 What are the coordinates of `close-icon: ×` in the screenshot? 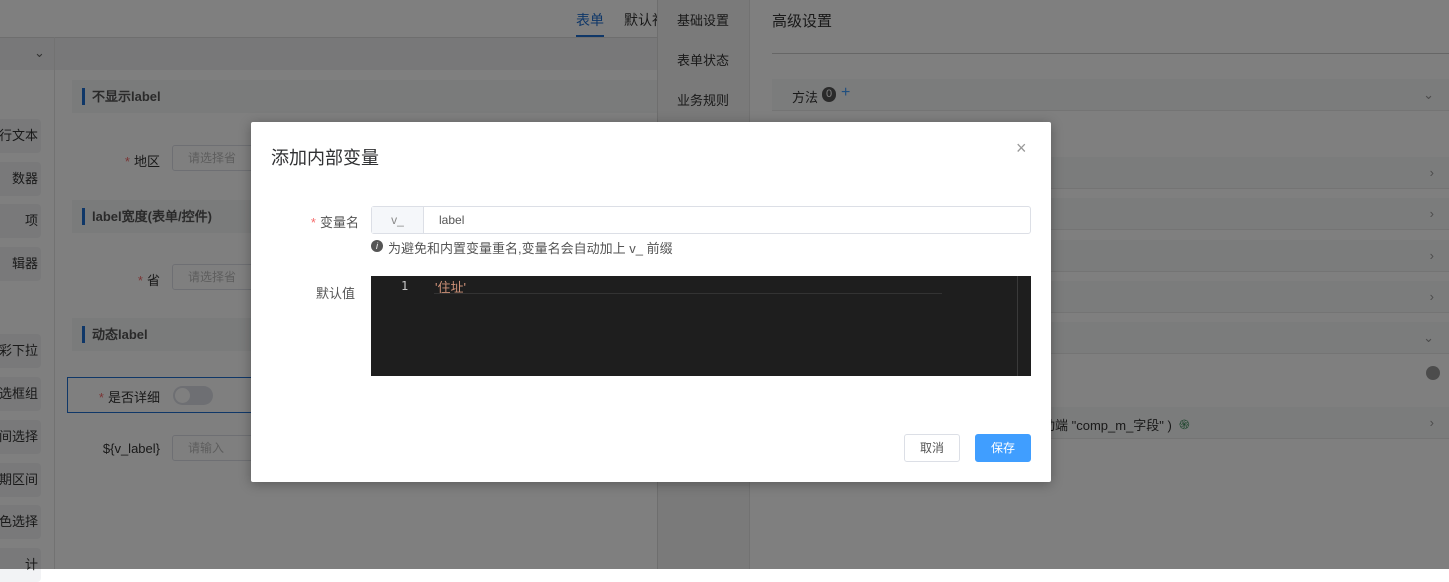 It's located at (1021, 148).